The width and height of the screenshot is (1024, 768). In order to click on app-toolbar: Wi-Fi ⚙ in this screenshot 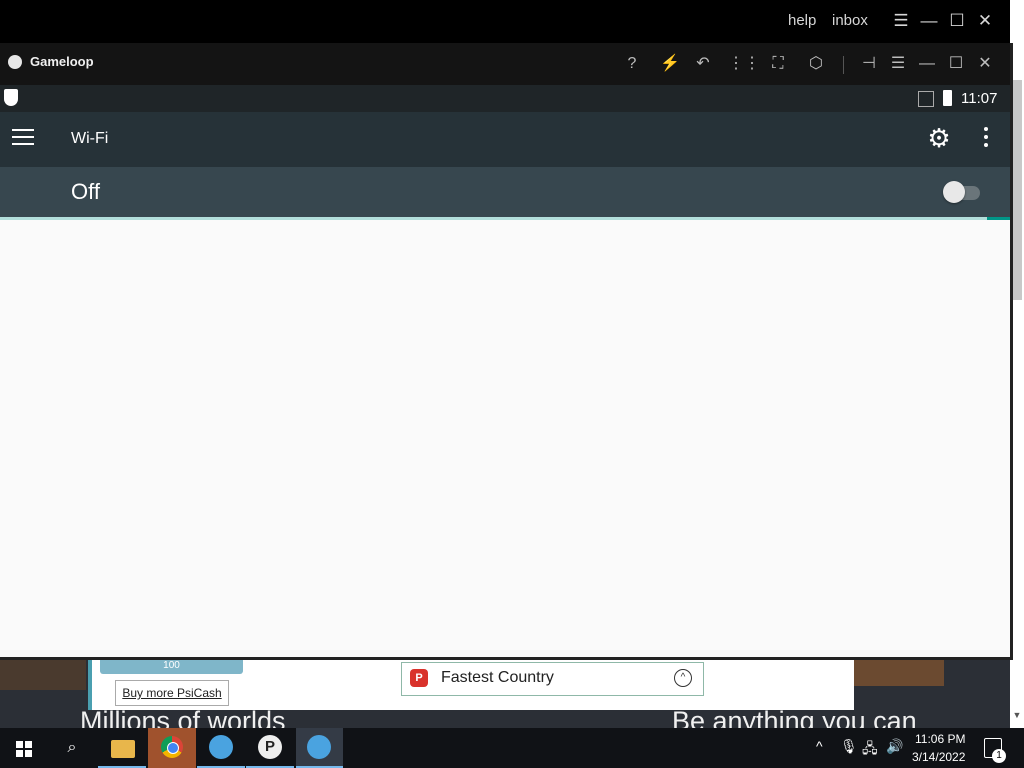, I will do `click(505, 139)`.